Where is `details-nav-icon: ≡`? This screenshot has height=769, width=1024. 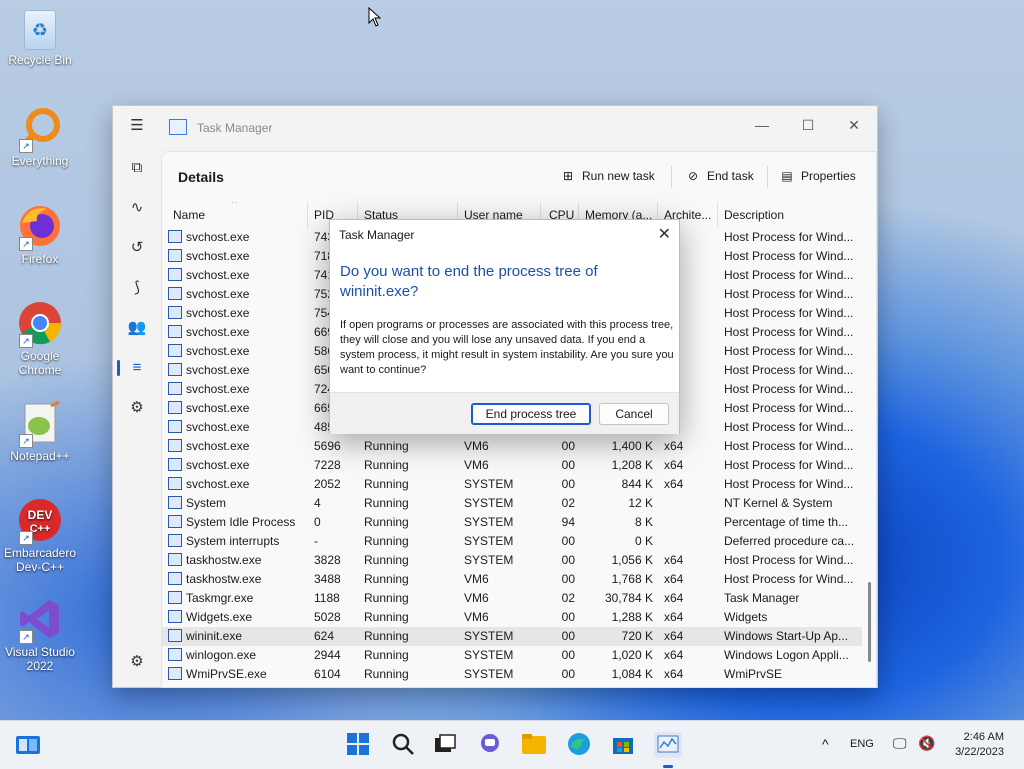
details-nav-icon: ≡ is located at coordinates (137, 368).